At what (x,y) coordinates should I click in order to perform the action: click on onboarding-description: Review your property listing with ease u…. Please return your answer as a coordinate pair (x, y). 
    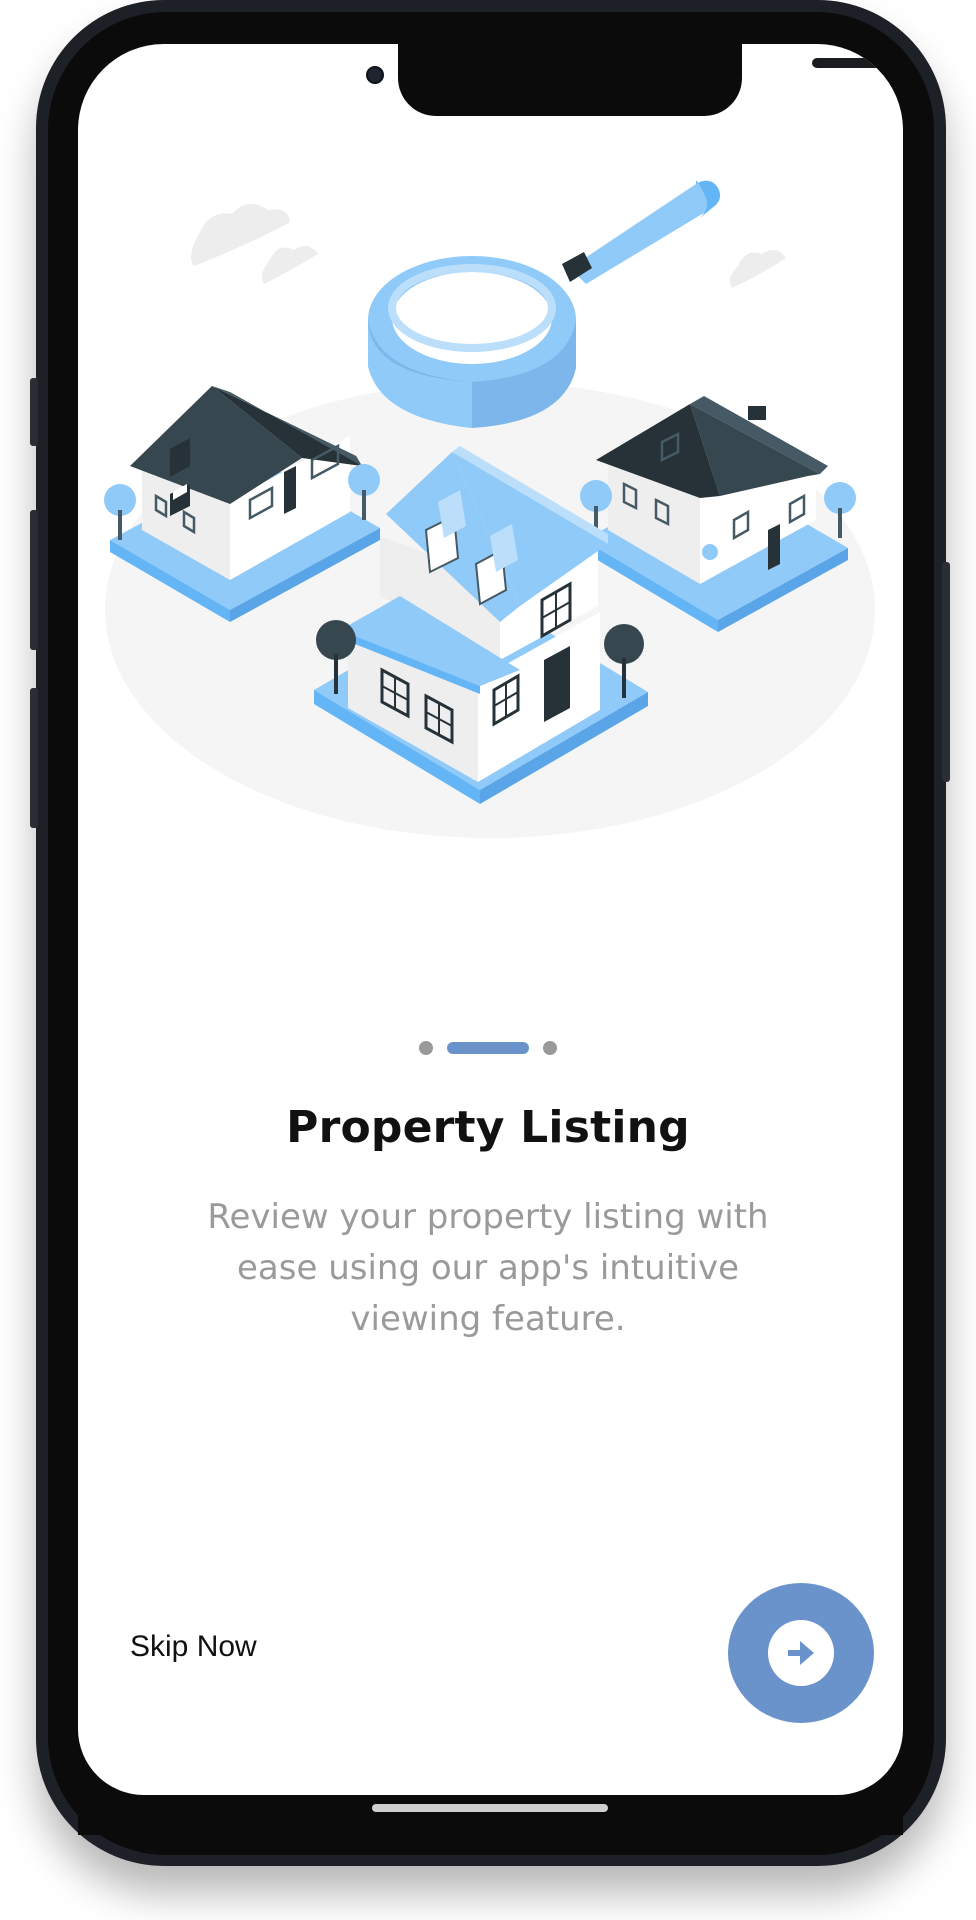
    Looking at the image, I should click on (488, 1268).